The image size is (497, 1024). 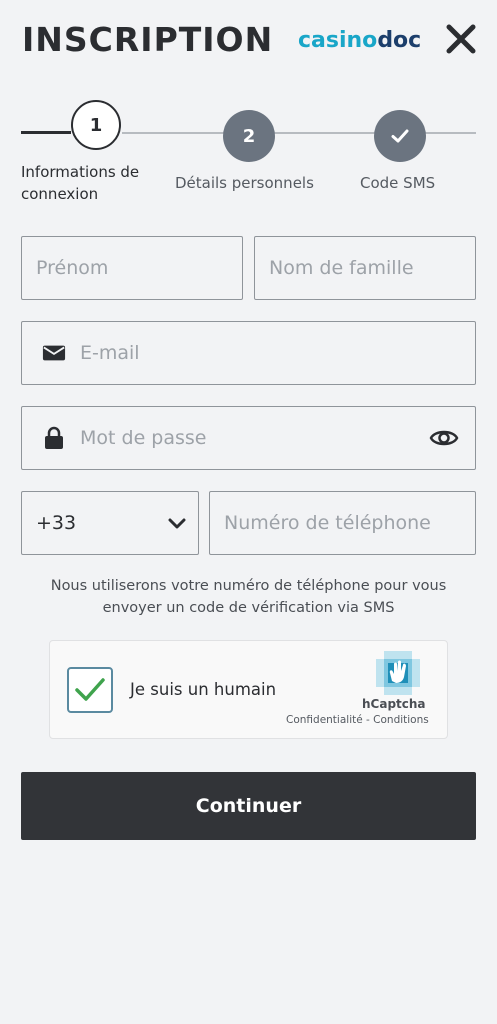 I want to click on country-code-select: +33, so click(x=110, y=523).